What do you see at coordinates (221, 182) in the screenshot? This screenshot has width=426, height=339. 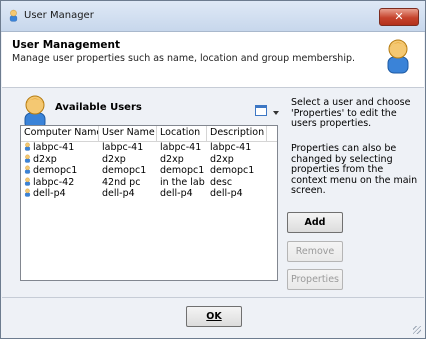 I see `cell-description: desc` at bounding box center [221, 182].